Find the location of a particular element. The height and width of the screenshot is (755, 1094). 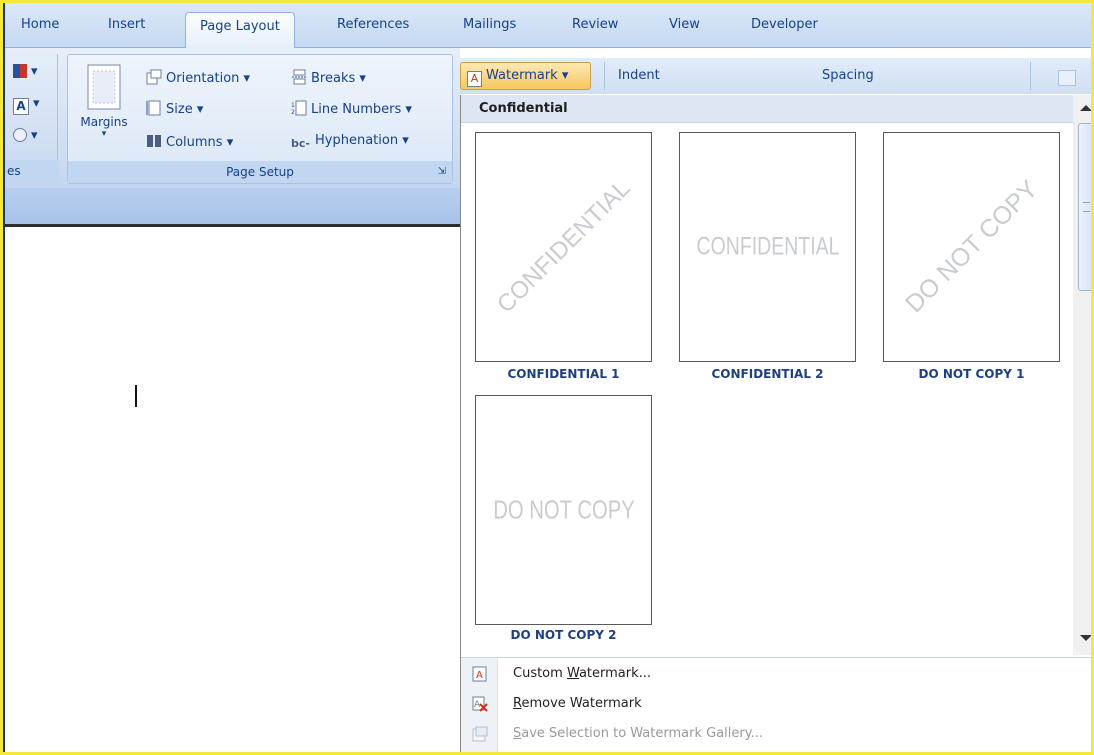

line-numbers-button: 1 2 Line Numbers ▾ is located at coordinates (351, 108).